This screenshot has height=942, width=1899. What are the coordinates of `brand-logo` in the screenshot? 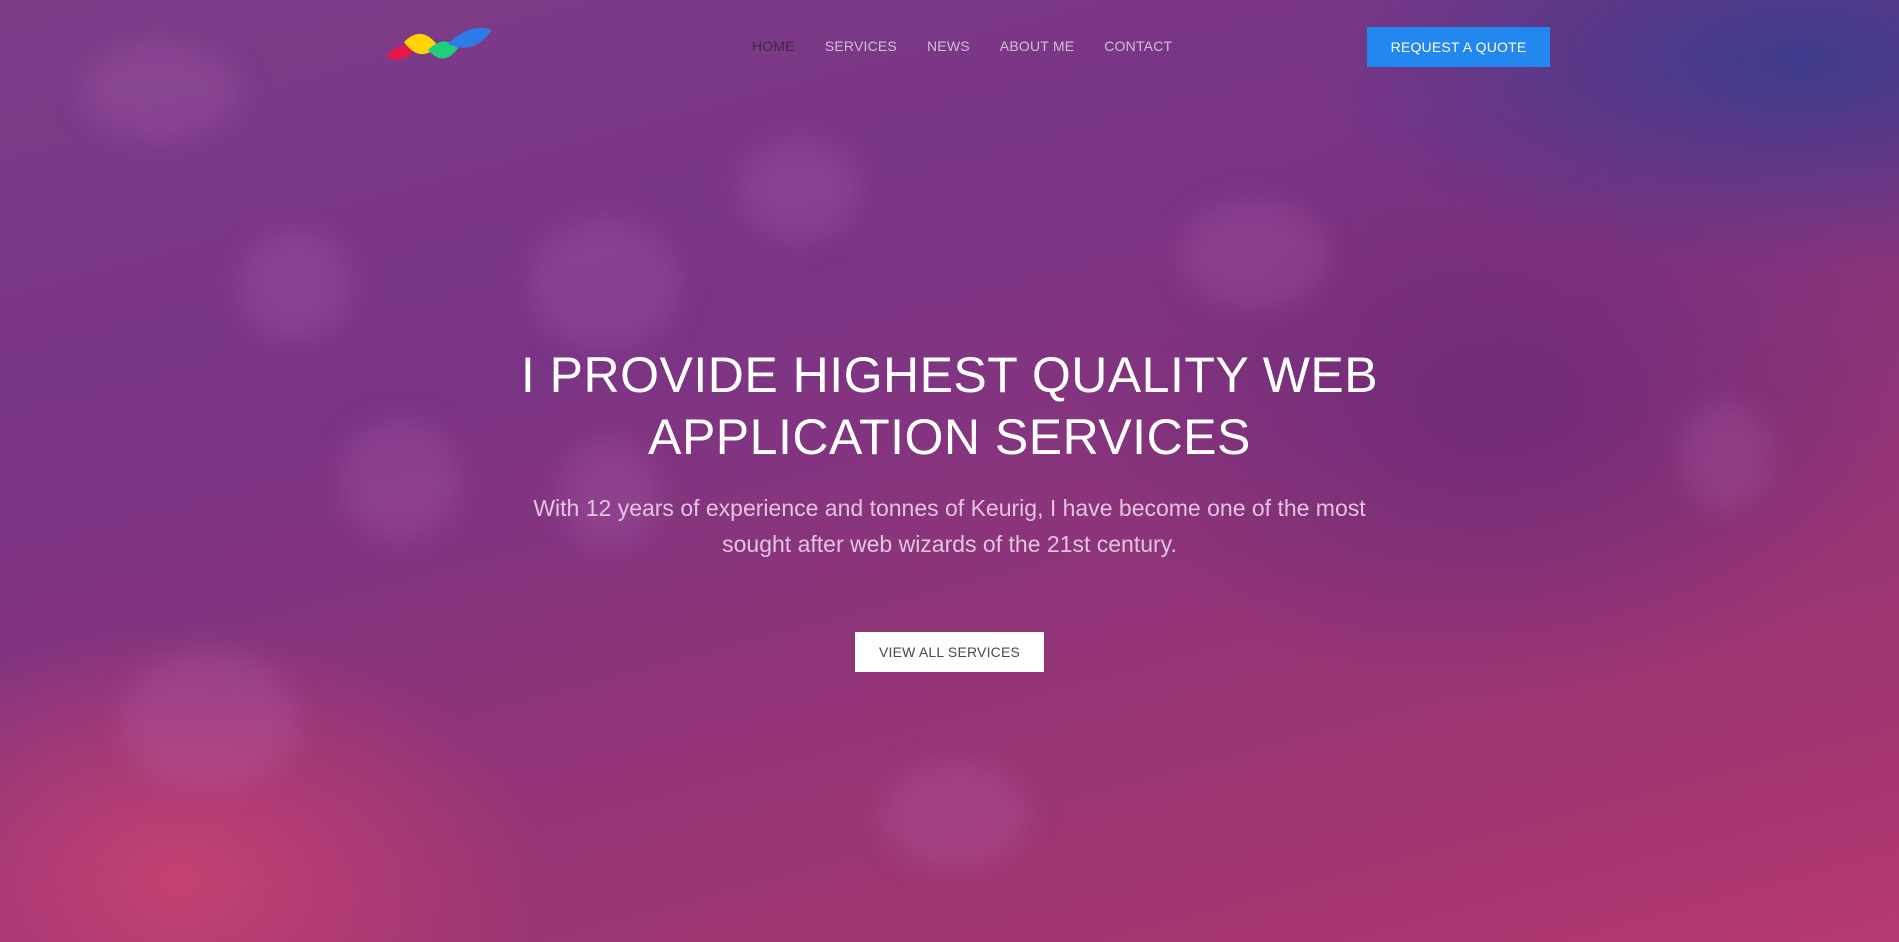 It's located at (439, 47).